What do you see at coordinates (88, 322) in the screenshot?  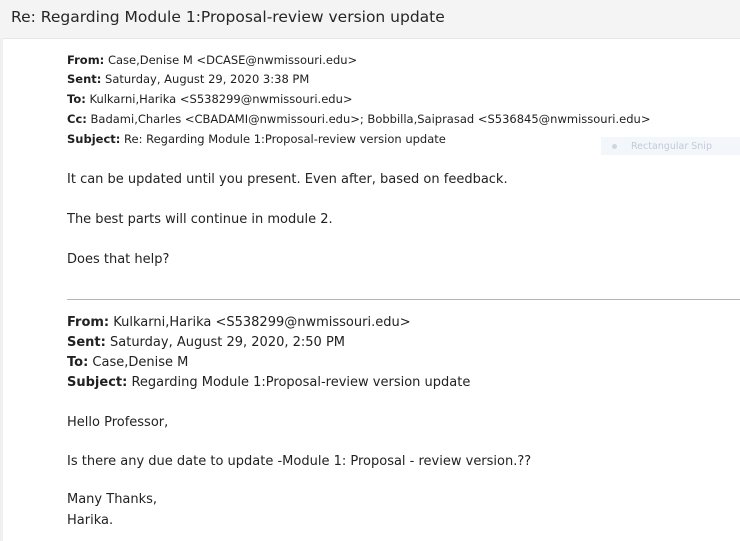 I see `quoted-from-label: From:` at bounding box center [88, 322].